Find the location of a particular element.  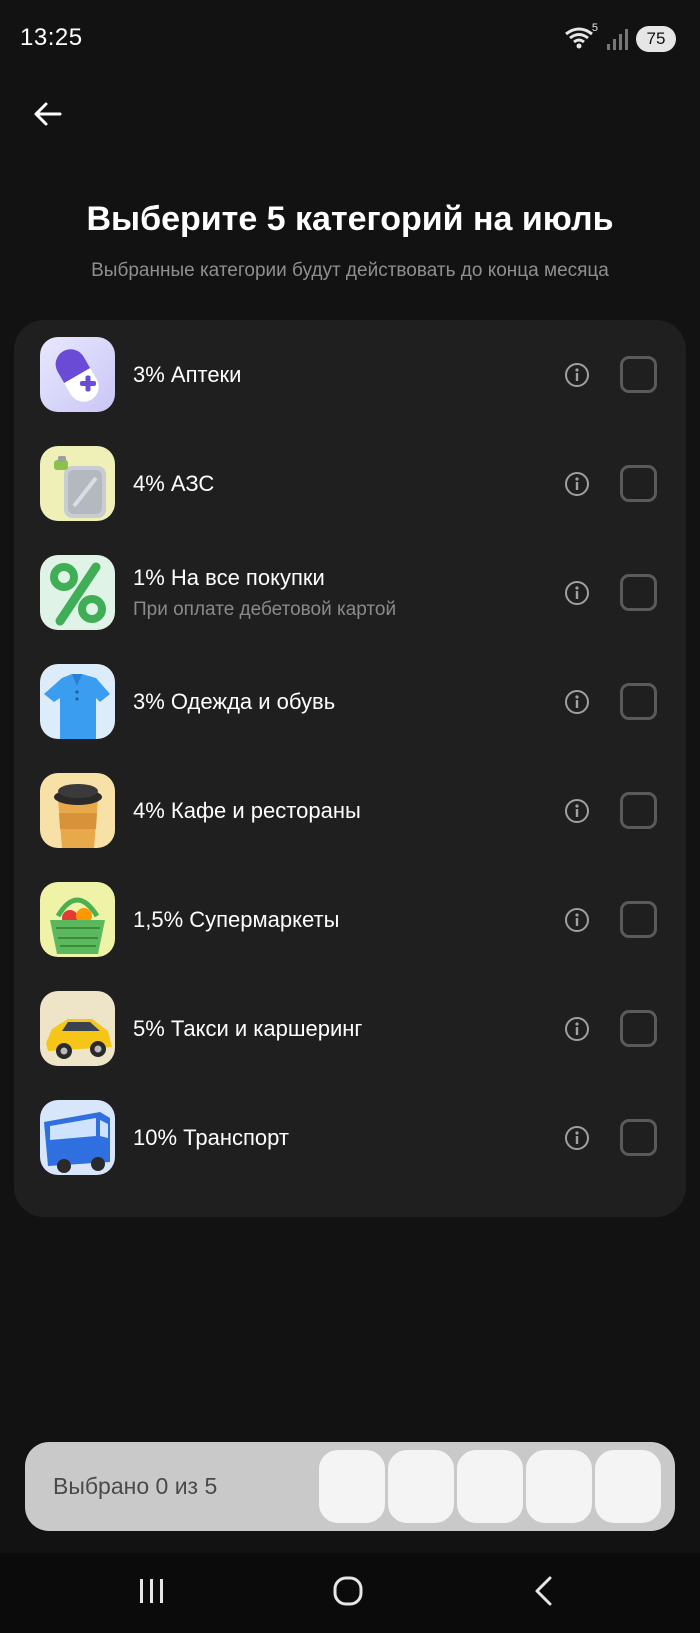

category-text: 4% Кафе и рестораны is located at coordinates (333, 810).